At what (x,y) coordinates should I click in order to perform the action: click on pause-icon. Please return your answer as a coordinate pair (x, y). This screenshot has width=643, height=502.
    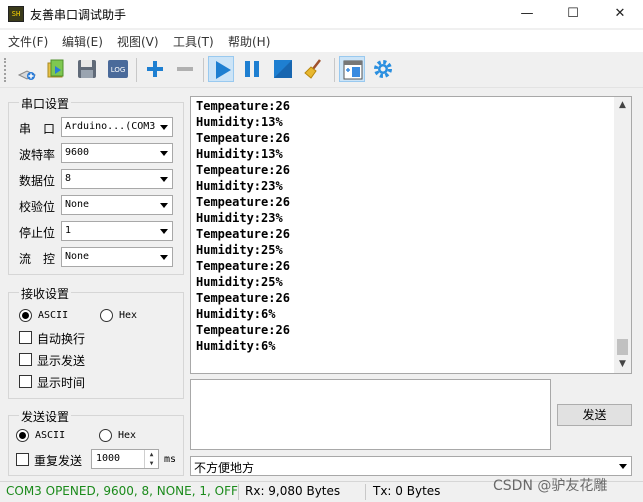
    Looking at the image, I should click on (252, 69).